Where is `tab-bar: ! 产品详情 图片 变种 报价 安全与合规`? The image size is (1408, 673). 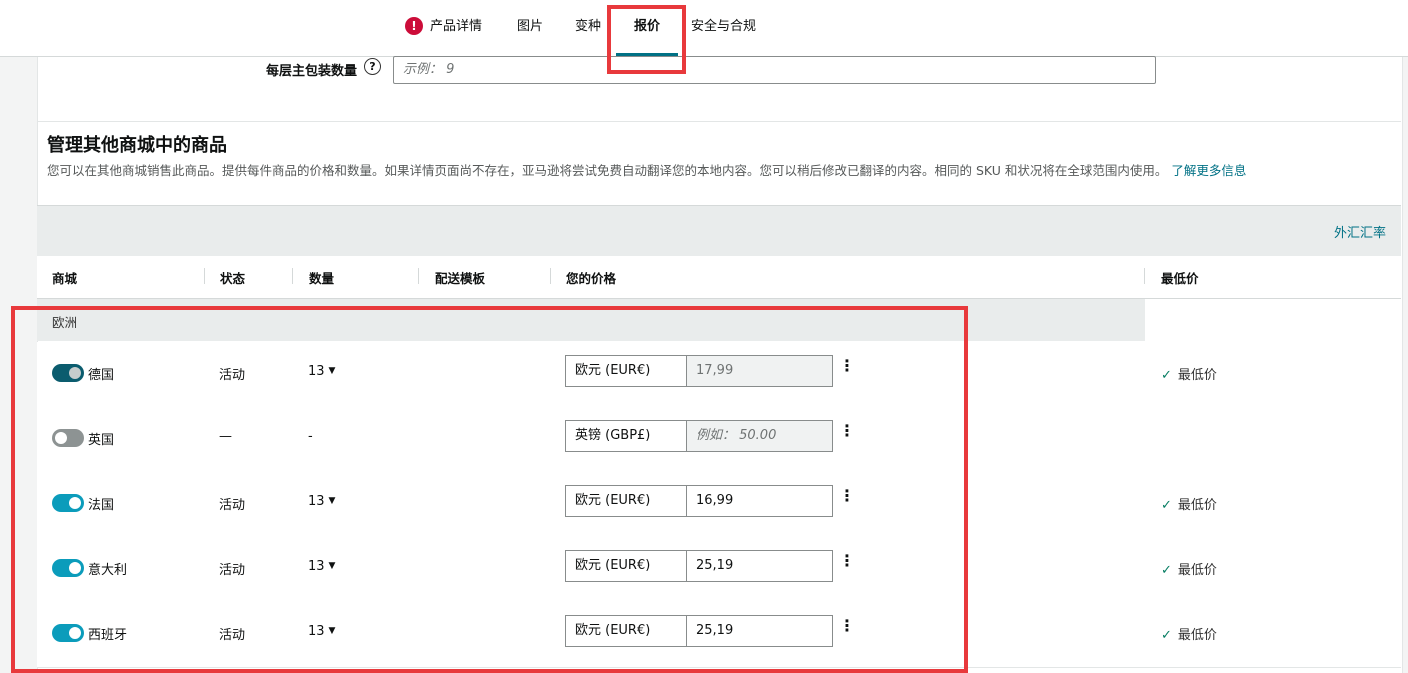
tab-bar: ! 产品详情 图片 变种 报价 安全与合规 is located at coordinates (704, 28).